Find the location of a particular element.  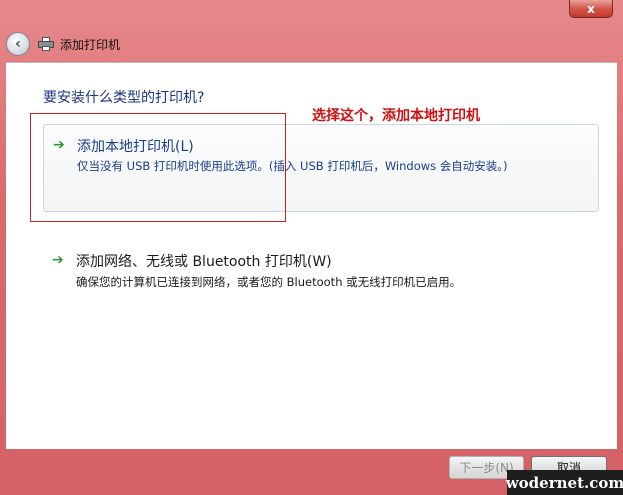

option-description: 确保您的计算机已连接到网络，或者您的 Bluetooth 或无线打印机已启用。 is located at coordinates (269, 282).